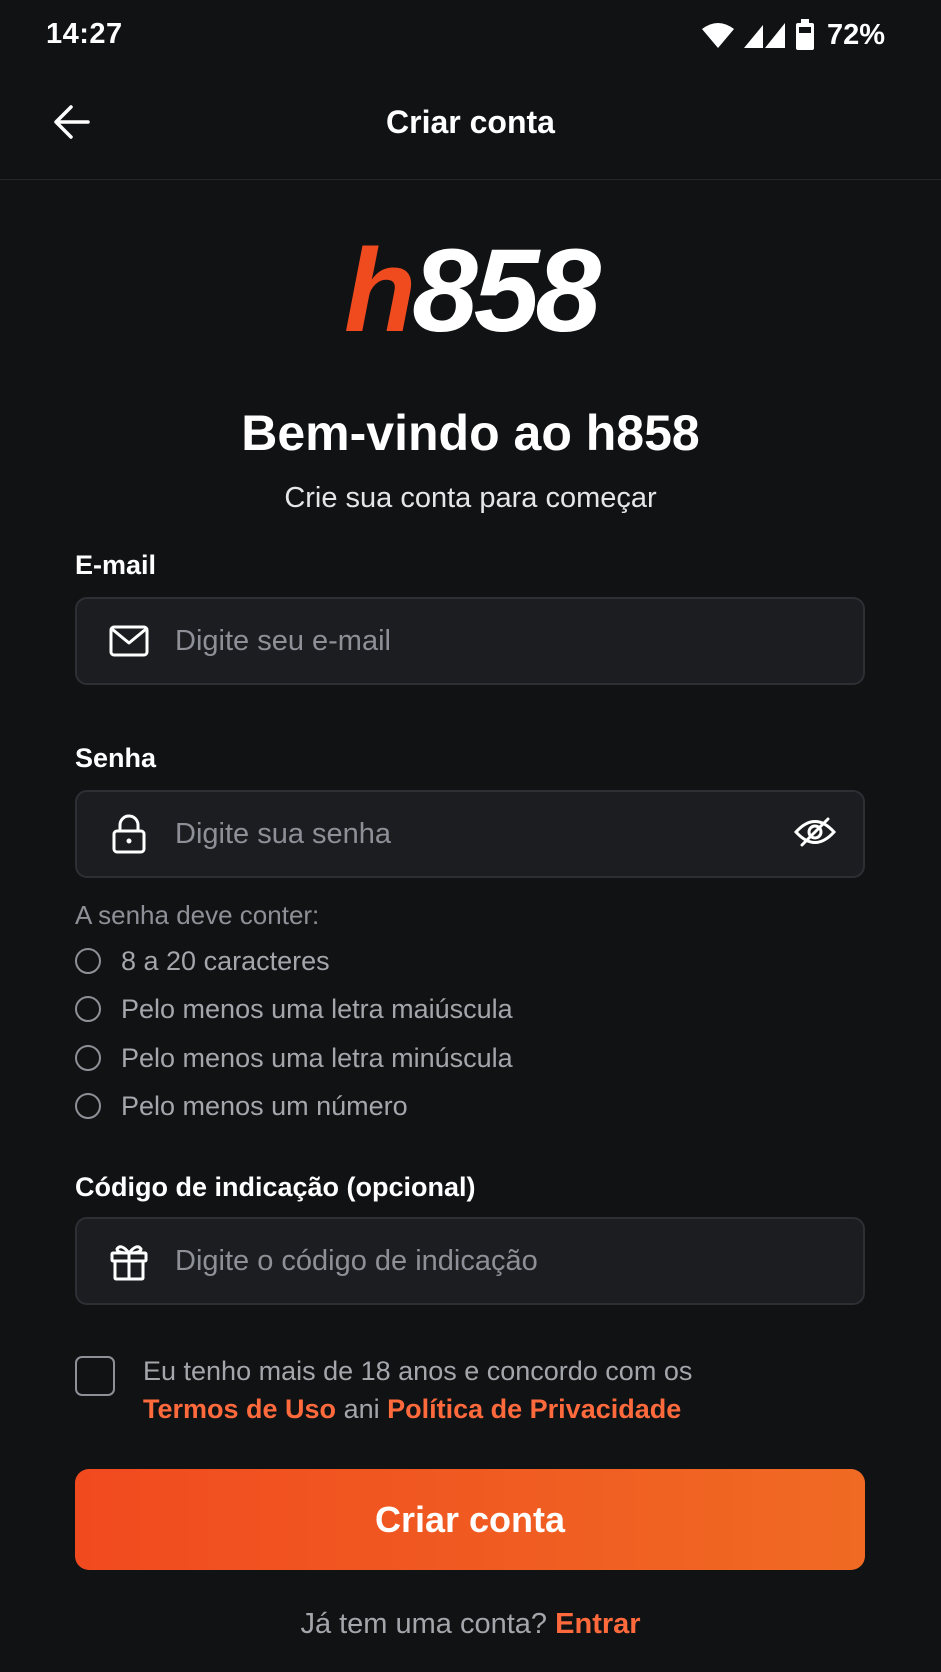  What do you see at coordinates (380, 291) in the screenshot?
I see `logo-accent: h` at bounding box center [380, 291].